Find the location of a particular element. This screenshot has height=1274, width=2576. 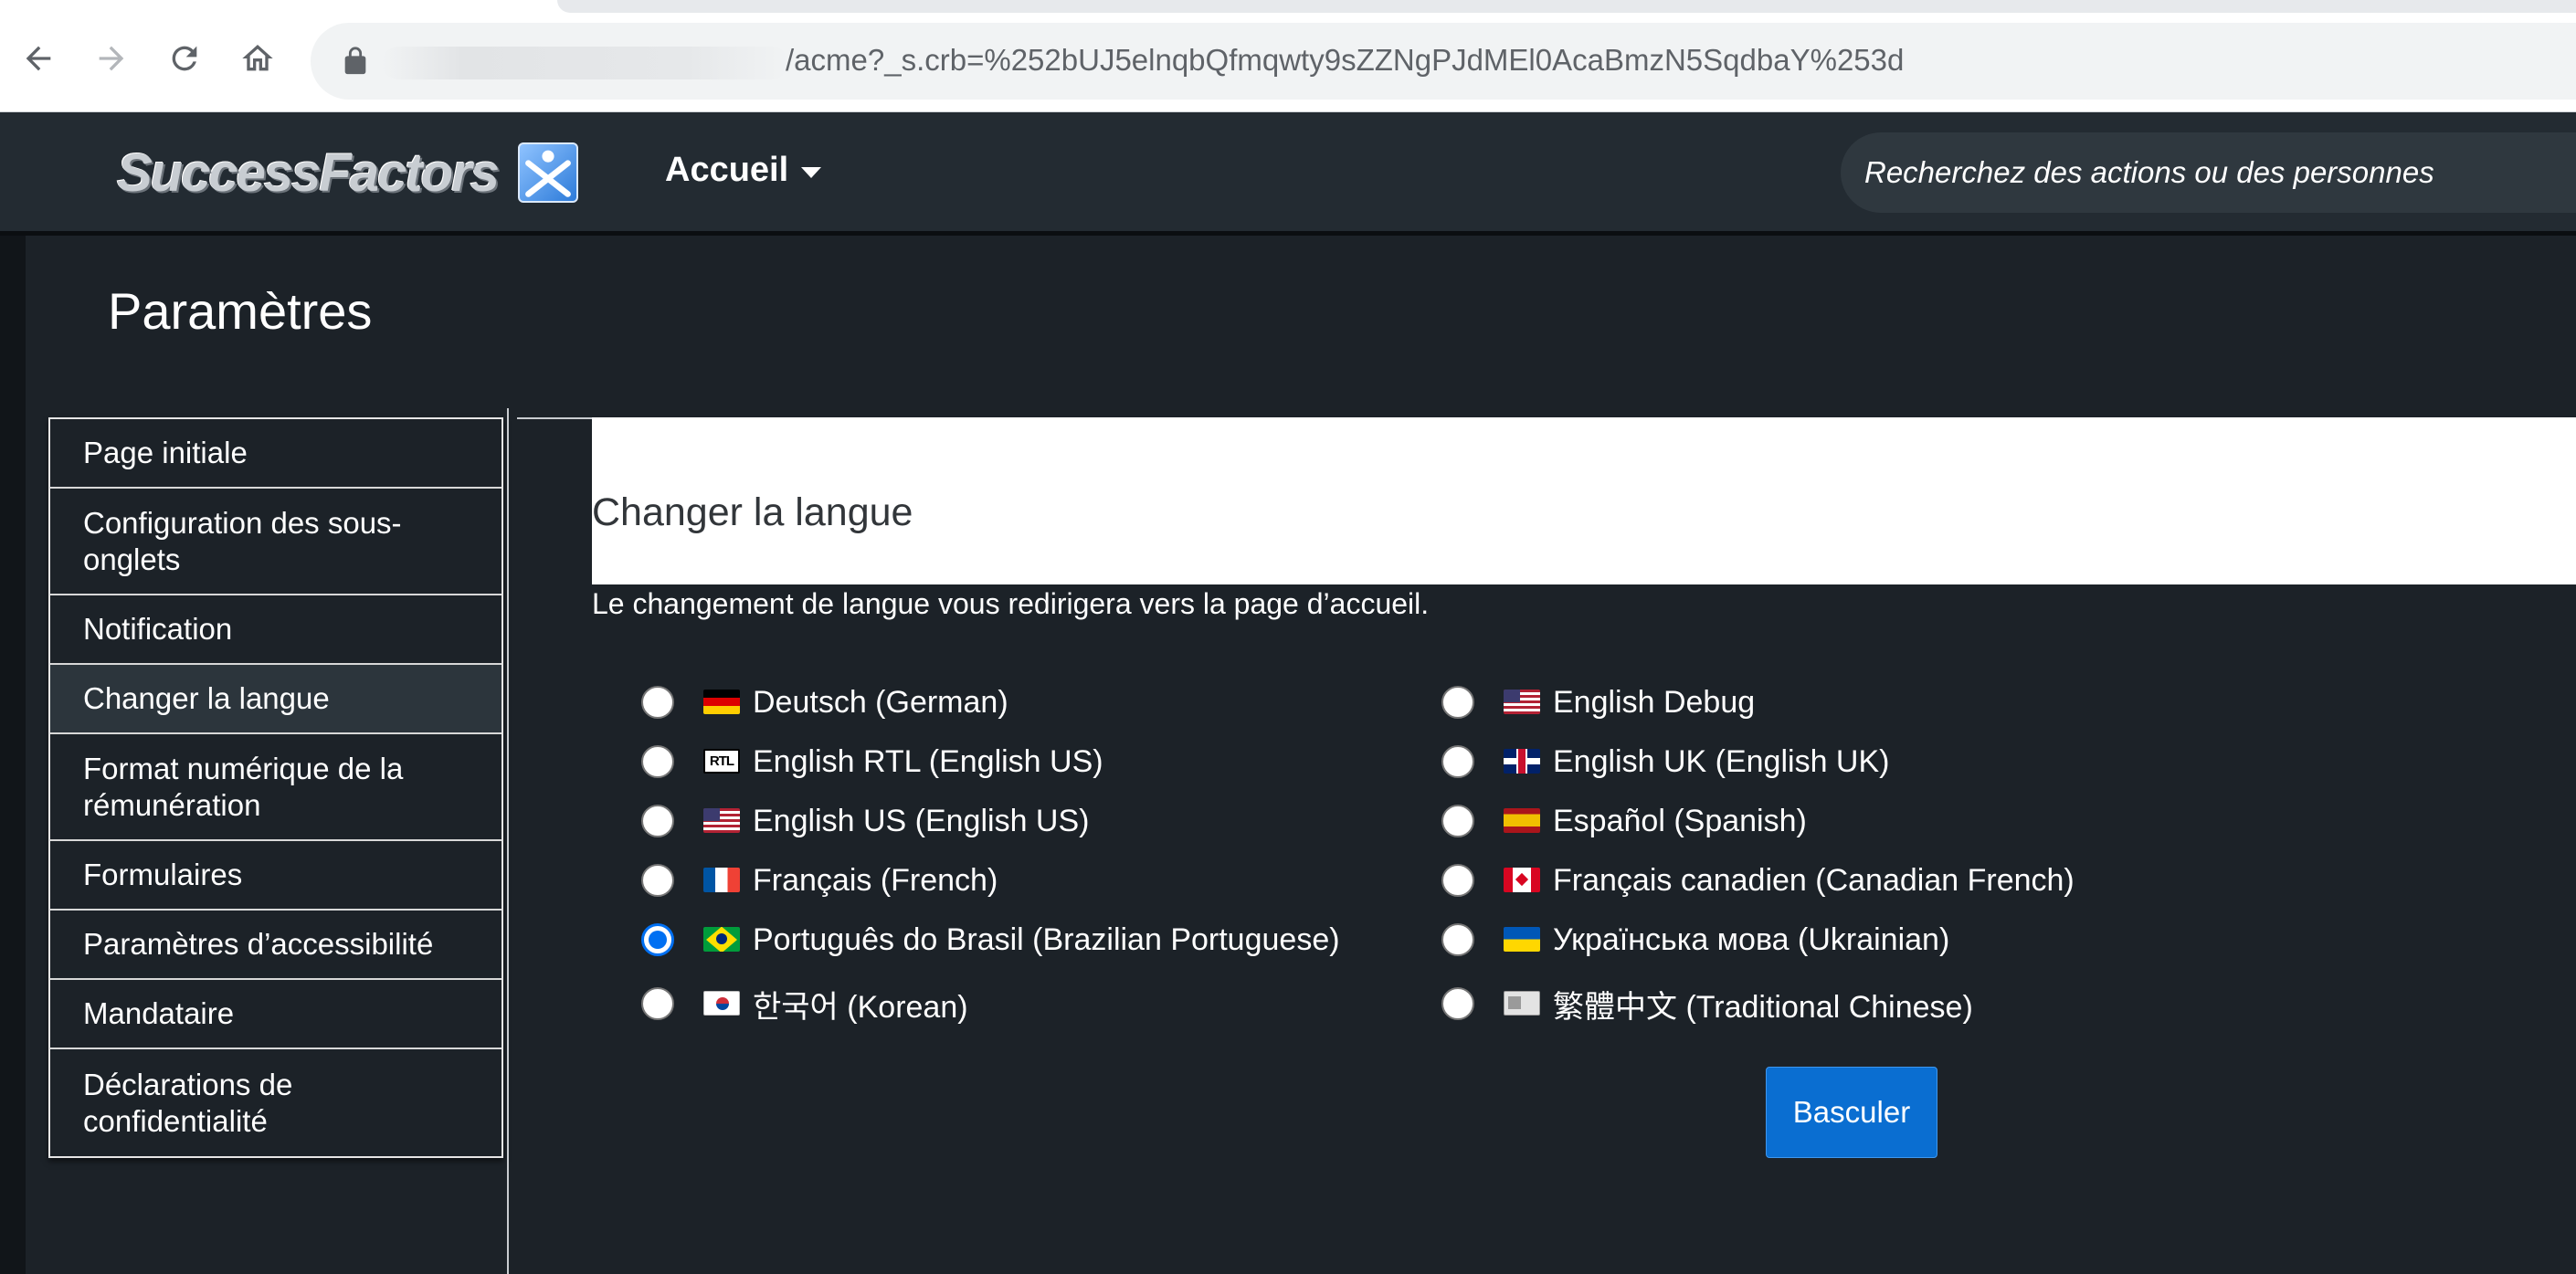

language-label: 한국어 (Korean) is located at coordinates (860, 1007).